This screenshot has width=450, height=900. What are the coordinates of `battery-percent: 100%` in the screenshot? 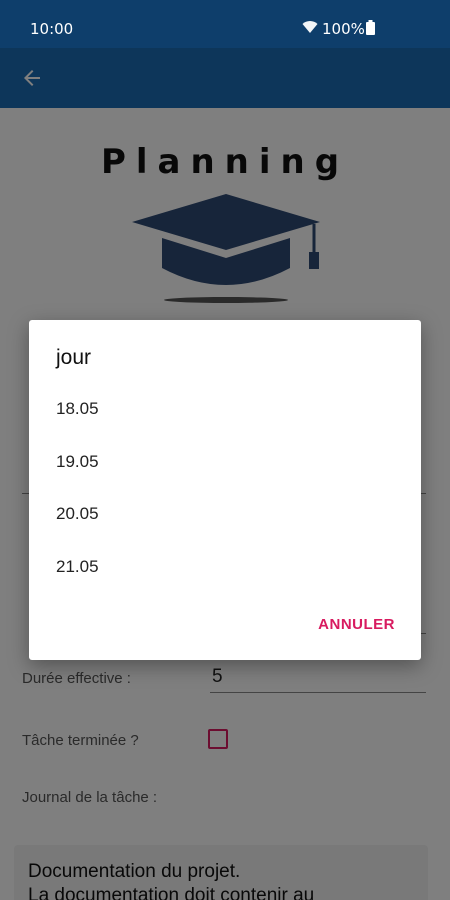 It's located at (343, 29).